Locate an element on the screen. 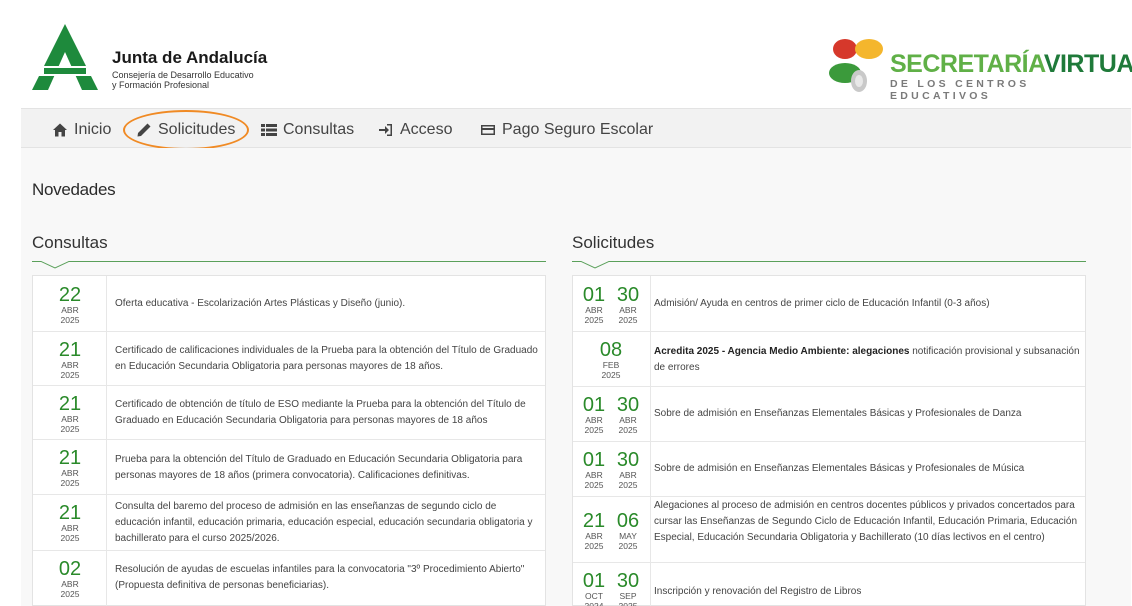  date-cell: 08 FEB 2025 is located at coordinates (612, 359).